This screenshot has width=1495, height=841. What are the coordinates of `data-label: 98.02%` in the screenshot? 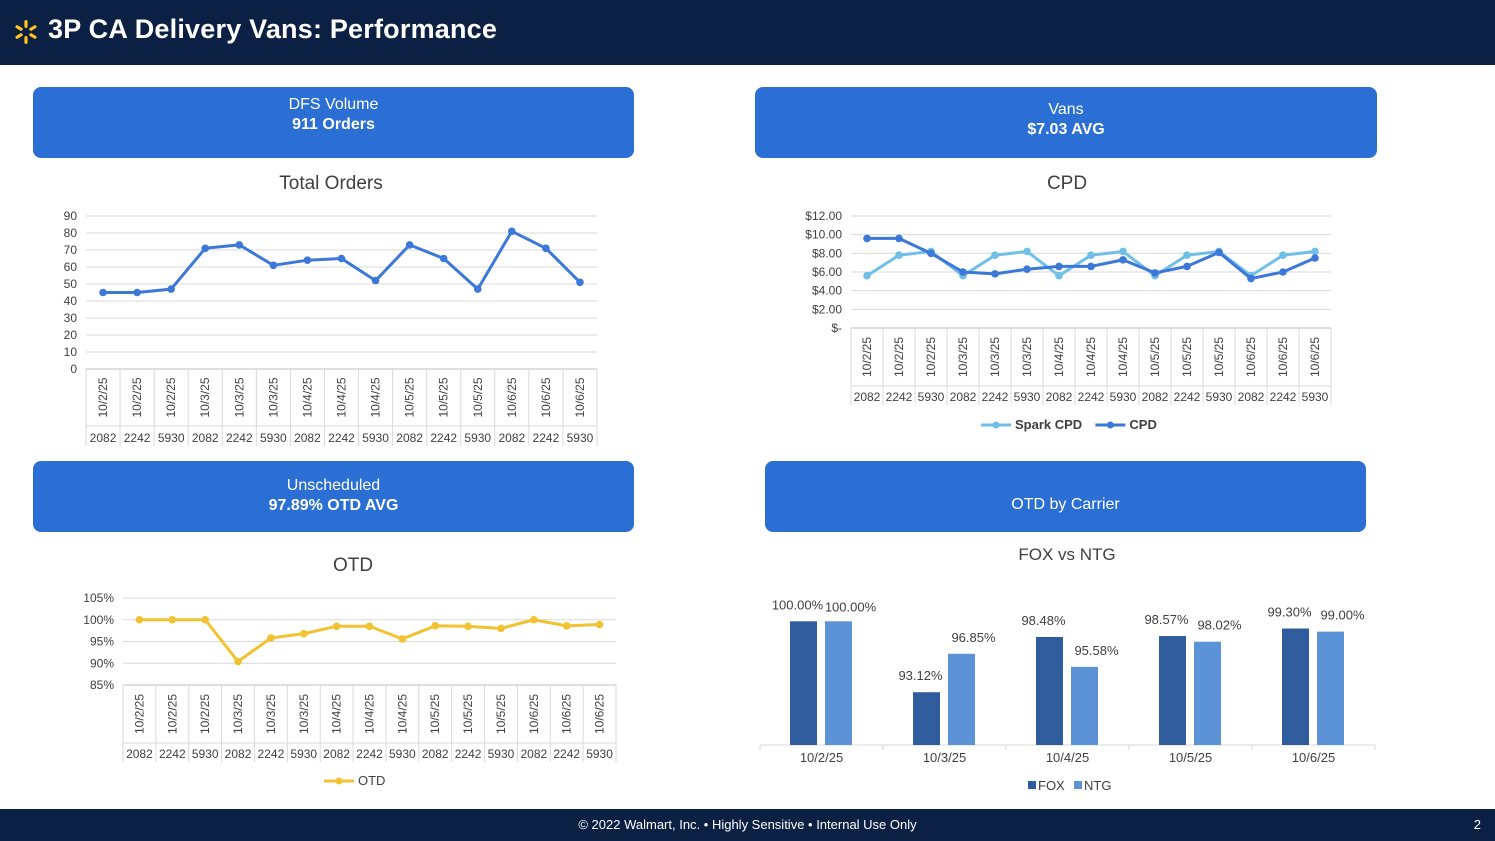 It's located at (1219, 625).